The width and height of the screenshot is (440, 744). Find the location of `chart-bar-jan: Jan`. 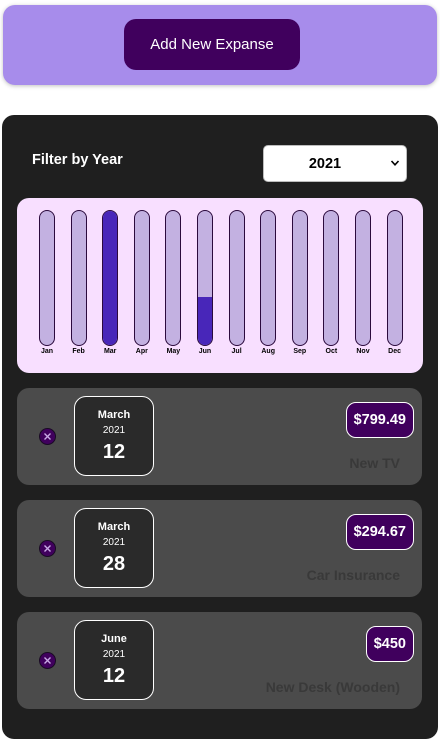

chart-bar-jan: Jan is located at coordinates (47, 285).